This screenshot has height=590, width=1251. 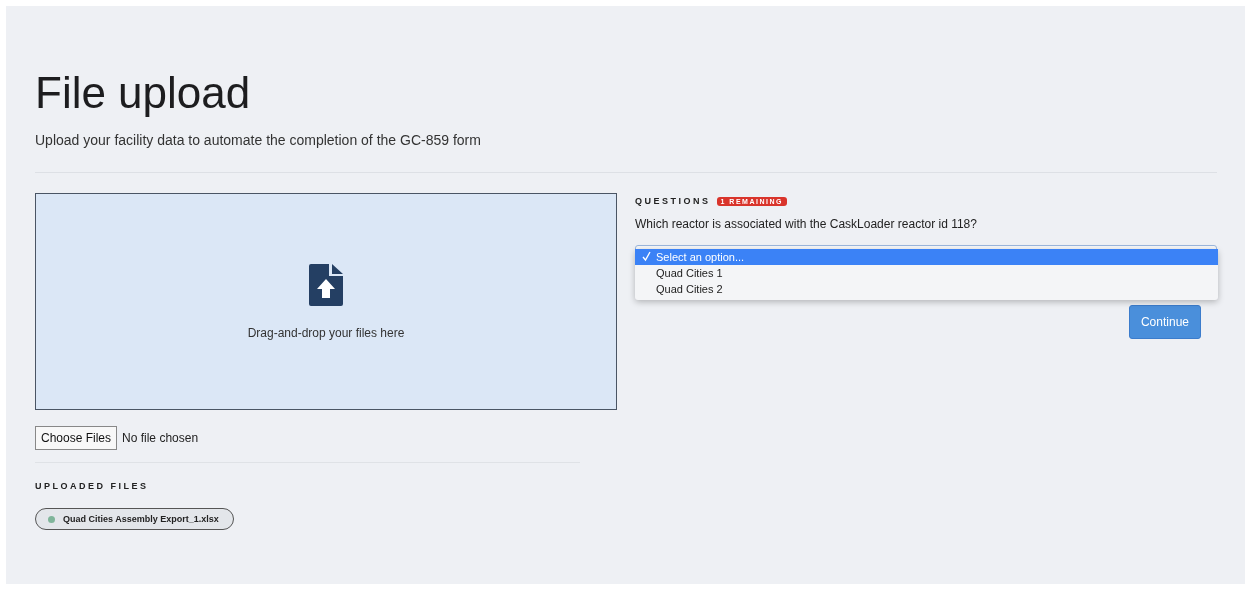 I want to click on dropdown-option: Quad Cities 2, so click(x=926, y=289).